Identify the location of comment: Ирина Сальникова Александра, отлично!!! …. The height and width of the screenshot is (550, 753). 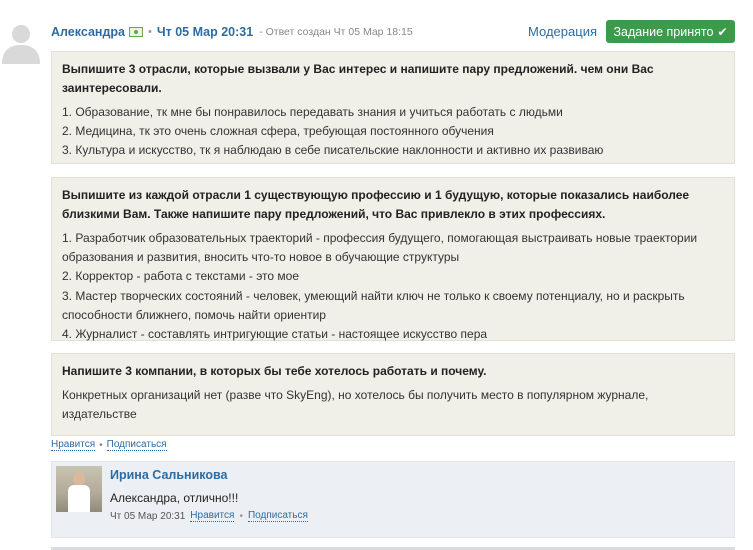
(393, 499).